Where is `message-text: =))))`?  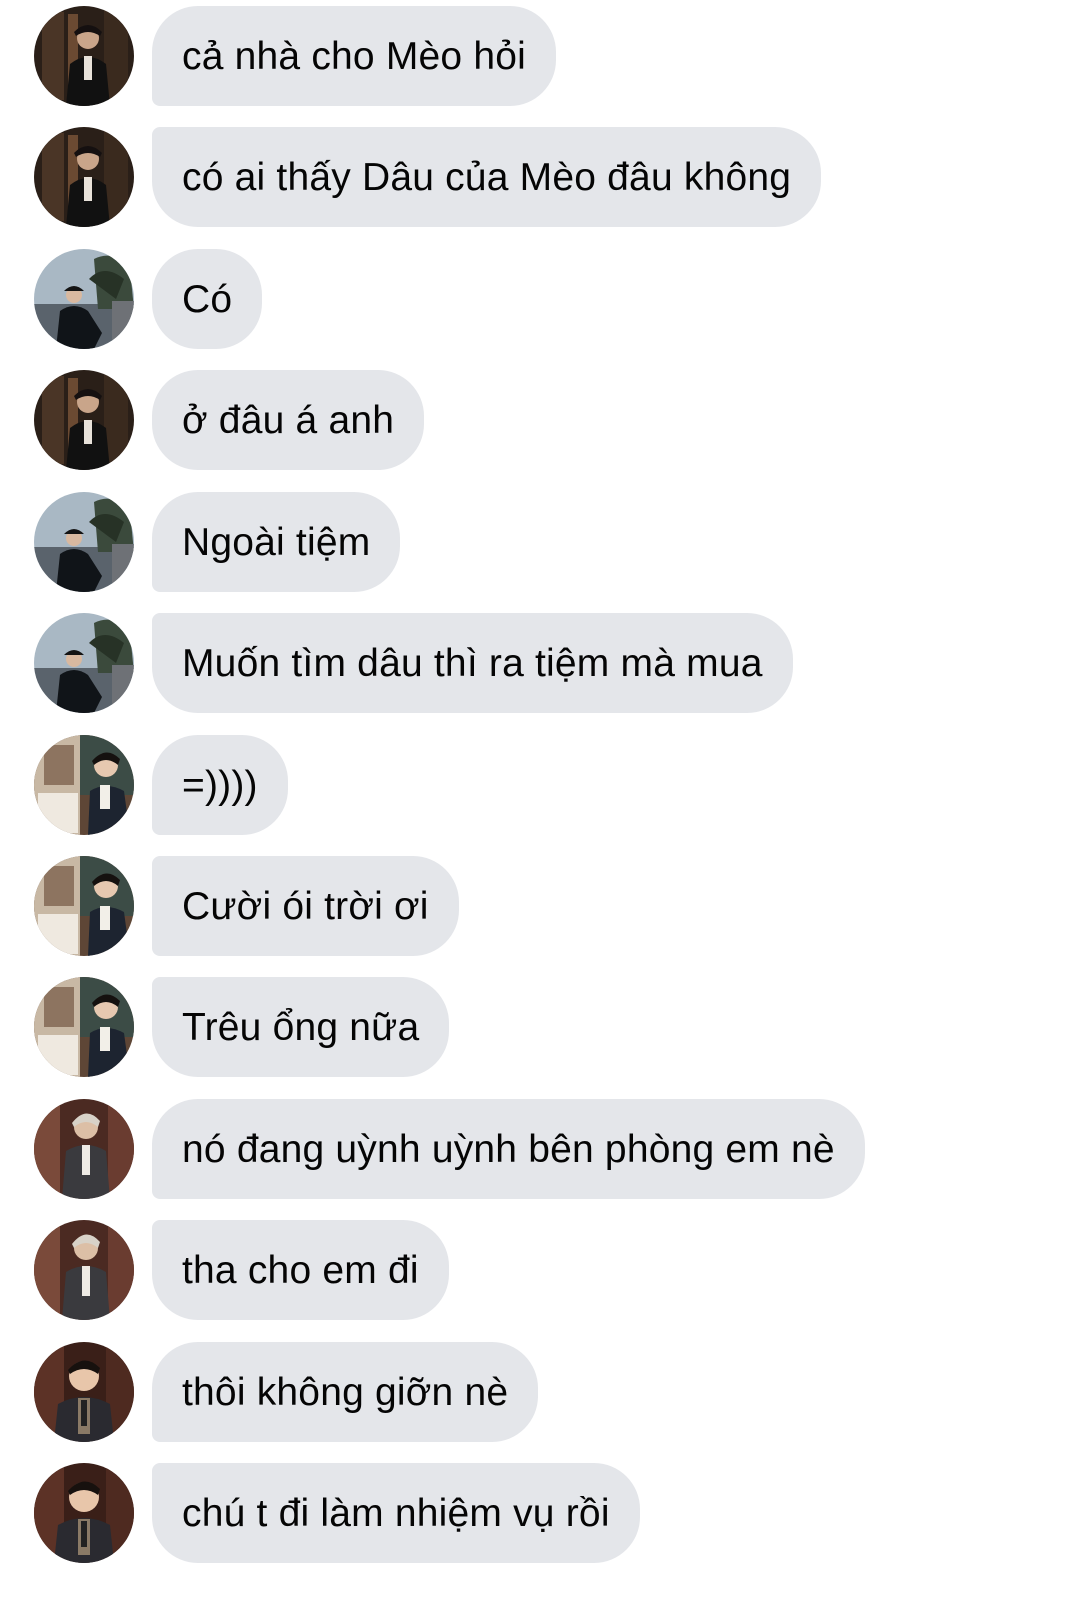
message-text: =)))) is located at coordinates (220, 785).